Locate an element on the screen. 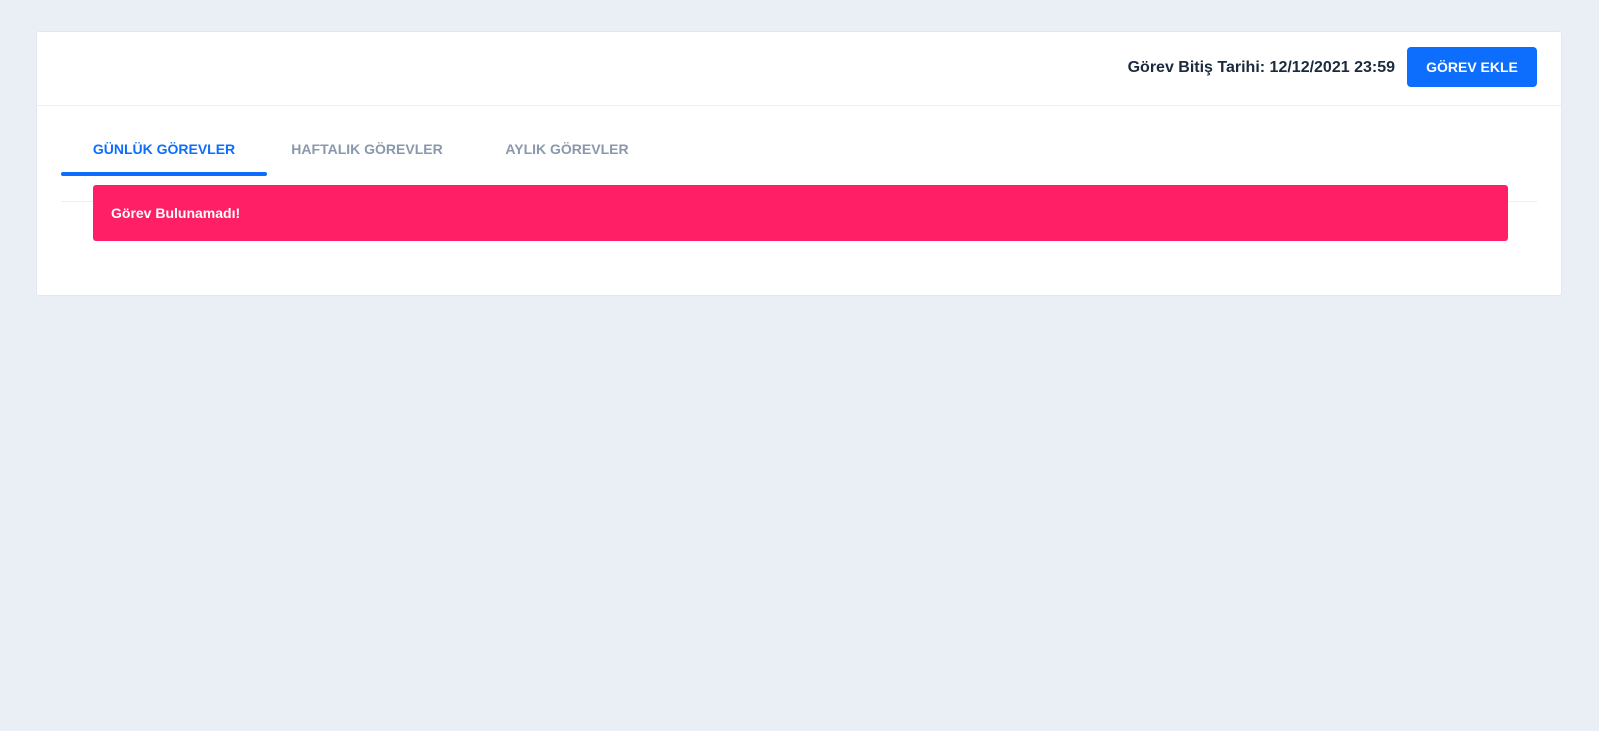  tab-daily-tasks: GÜNLÜK GÖREVLER is located at coordinates (164, 150).